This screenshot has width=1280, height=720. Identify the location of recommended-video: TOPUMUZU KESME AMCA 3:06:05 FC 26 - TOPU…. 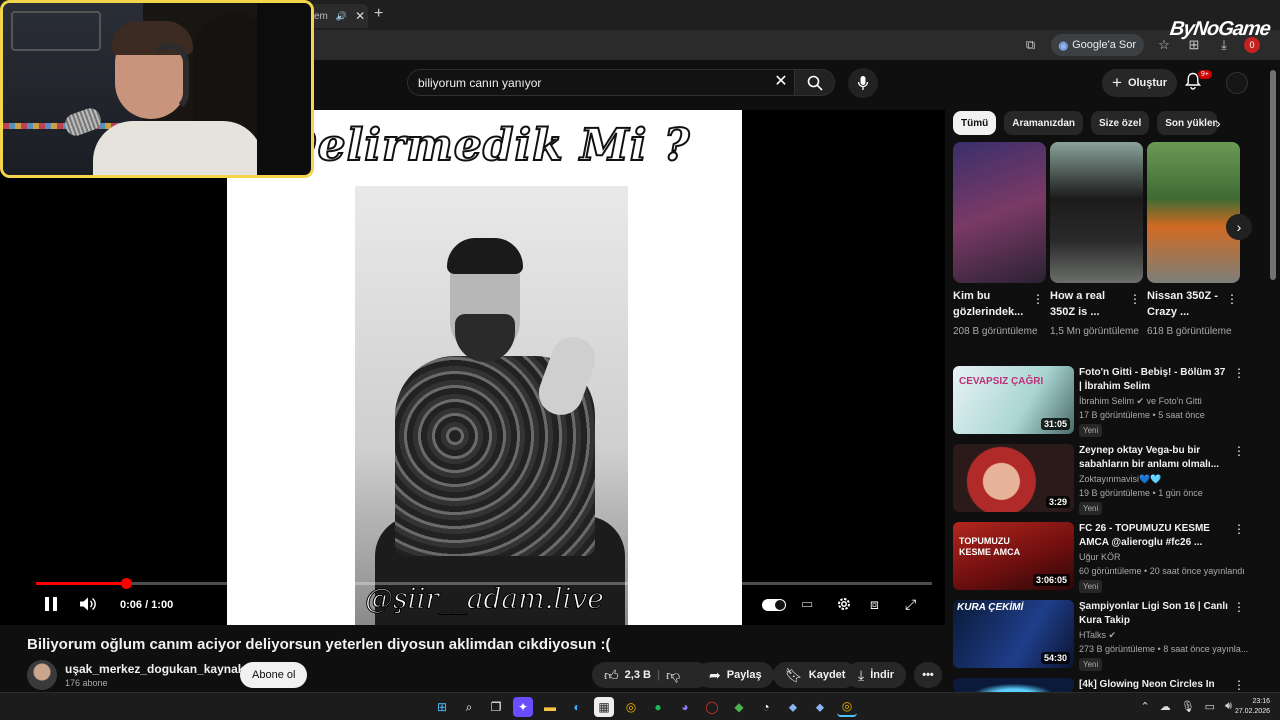
(1099, 557).